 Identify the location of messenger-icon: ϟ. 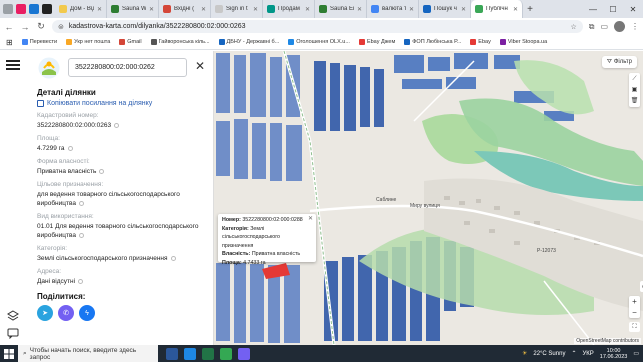
(87, 313).